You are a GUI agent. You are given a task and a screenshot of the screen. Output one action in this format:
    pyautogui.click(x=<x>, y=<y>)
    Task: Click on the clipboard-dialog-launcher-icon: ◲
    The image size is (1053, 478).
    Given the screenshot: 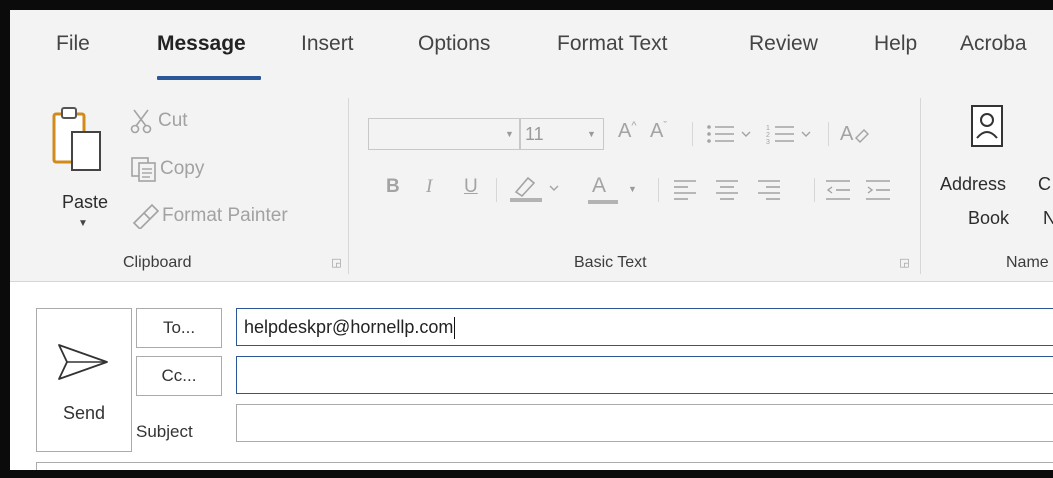 What is the action you would take?
    pyautogui.click(x=336, y=263)
    